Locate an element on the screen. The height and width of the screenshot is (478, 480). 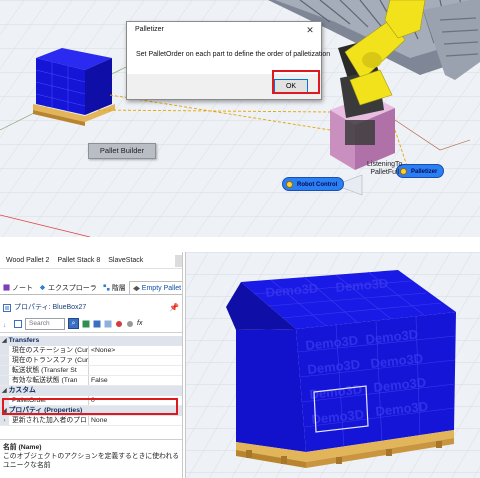
listening-to-label: ListeningTo PalletFull is located at coordinates (384, 169).